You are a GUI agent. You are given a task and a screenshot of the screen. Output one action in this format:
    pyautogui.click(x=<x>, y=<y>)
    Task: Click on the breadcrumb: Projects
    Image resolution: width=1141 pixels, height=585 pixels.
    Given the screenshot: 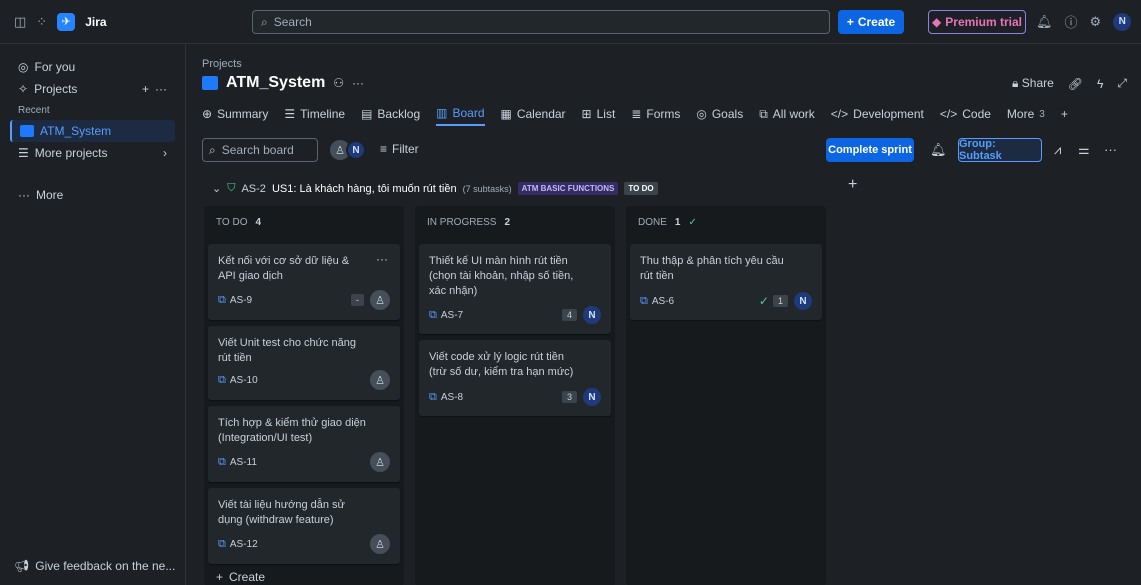 What is the action you would take?
    pyautogui.click(x=222, y=64)
    